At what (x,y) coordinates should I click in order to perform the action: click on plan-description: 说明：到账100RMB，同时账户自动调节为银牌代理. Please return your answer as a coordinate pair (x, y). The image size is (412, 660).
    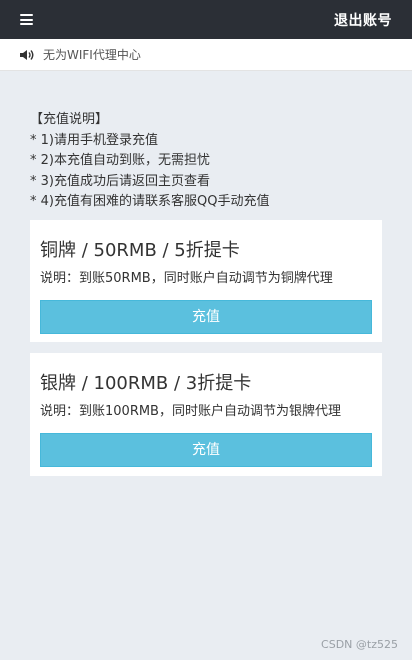
    Looking at the image, I should click on (190, 411).